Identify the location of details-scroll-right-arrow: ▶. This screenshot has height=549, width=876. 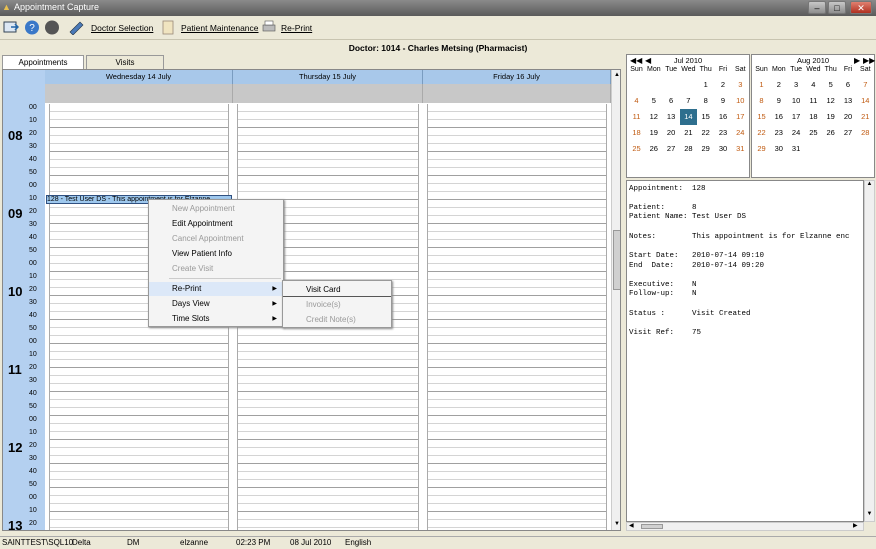
(855, 526).